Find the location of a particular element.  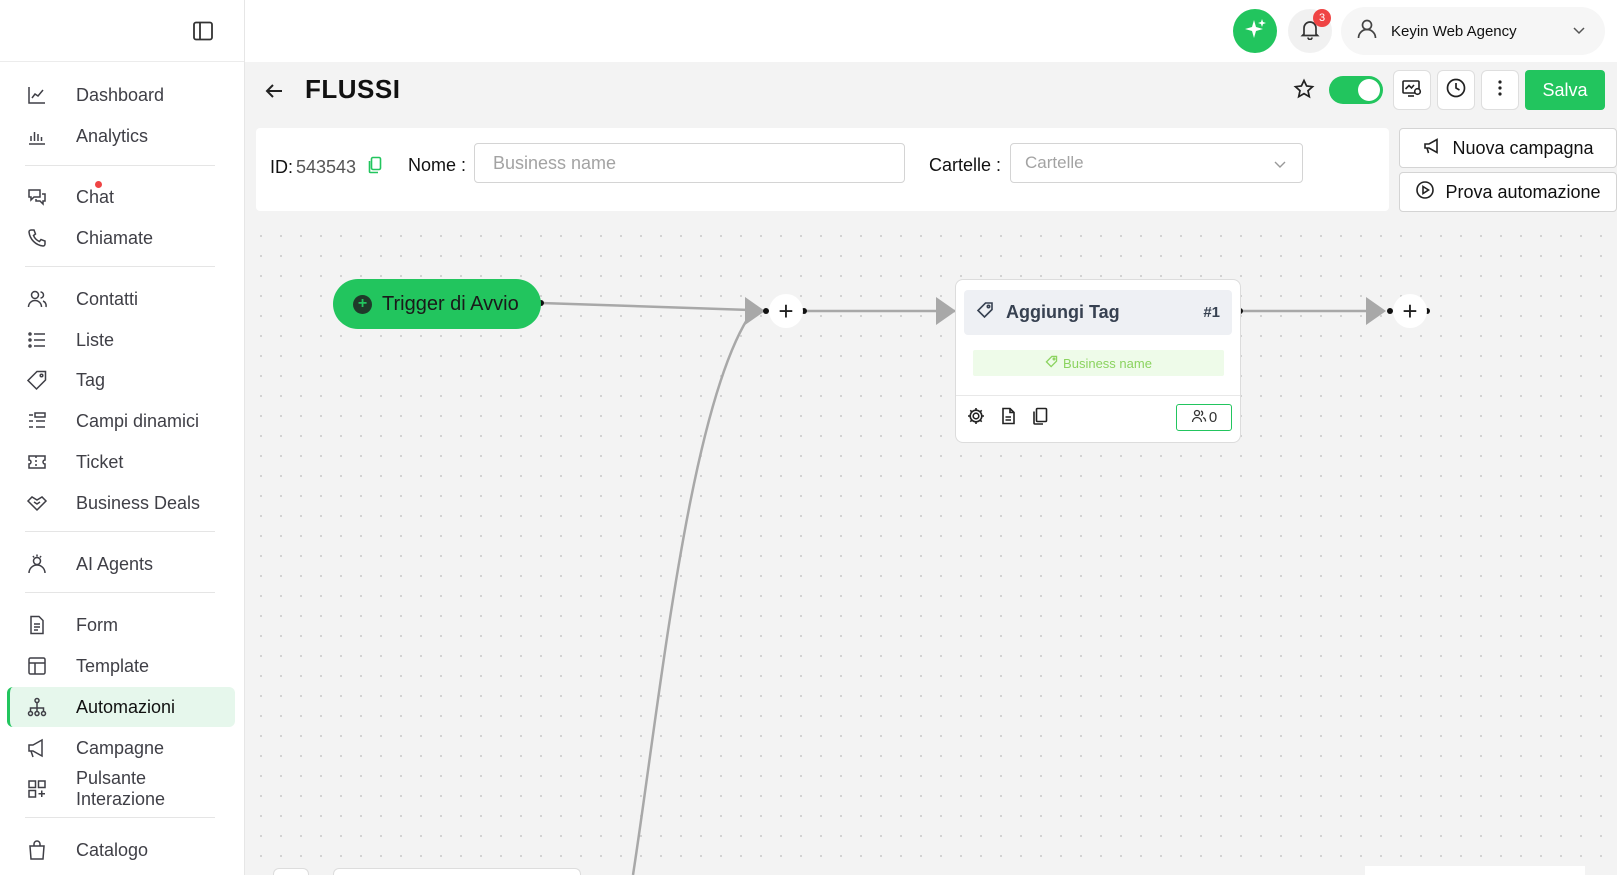

test-automation-button: Prova automazione is located at coordinates (1508, 192).